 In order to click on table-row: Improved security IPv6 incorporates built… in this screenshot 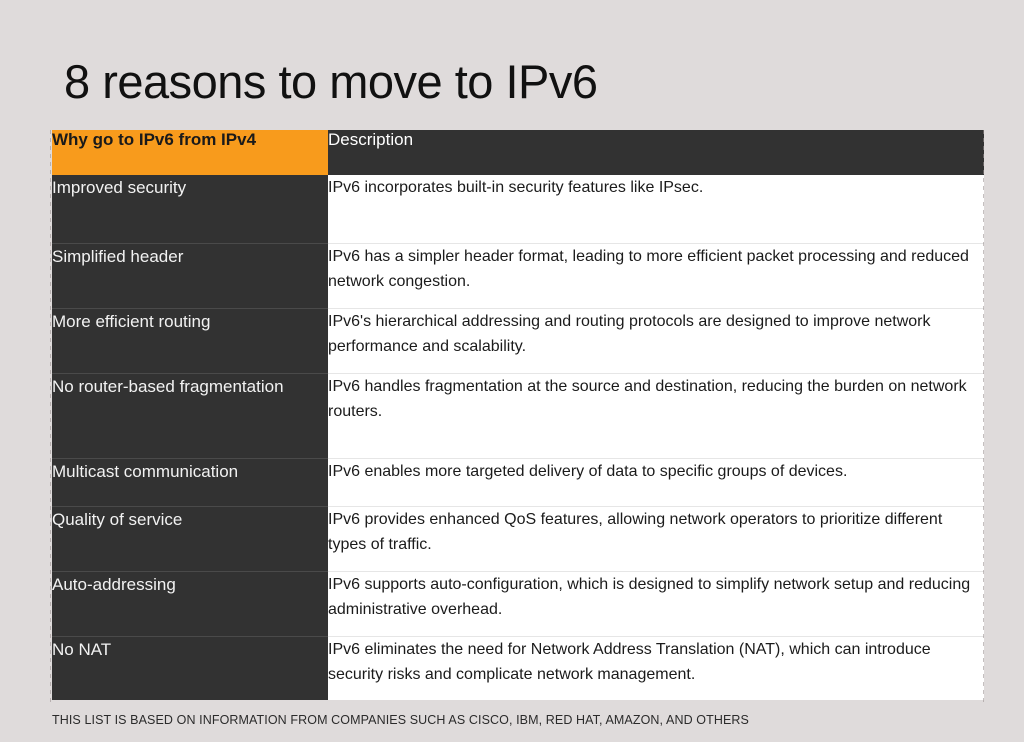, I will do `click(518, 209)`.